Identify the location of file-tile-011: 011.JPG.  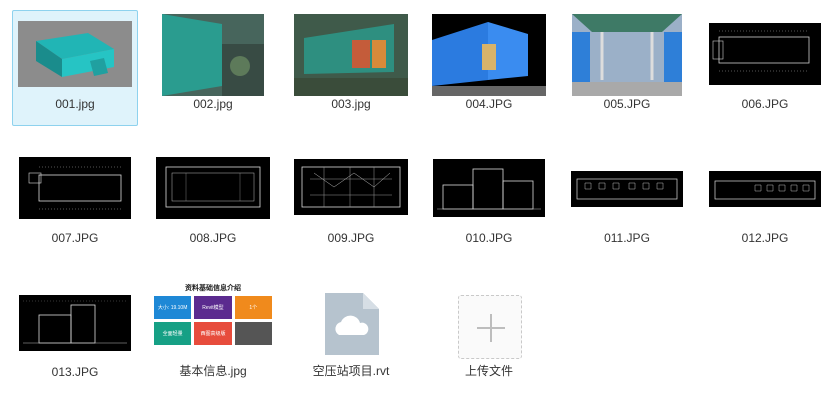
(627, 202).